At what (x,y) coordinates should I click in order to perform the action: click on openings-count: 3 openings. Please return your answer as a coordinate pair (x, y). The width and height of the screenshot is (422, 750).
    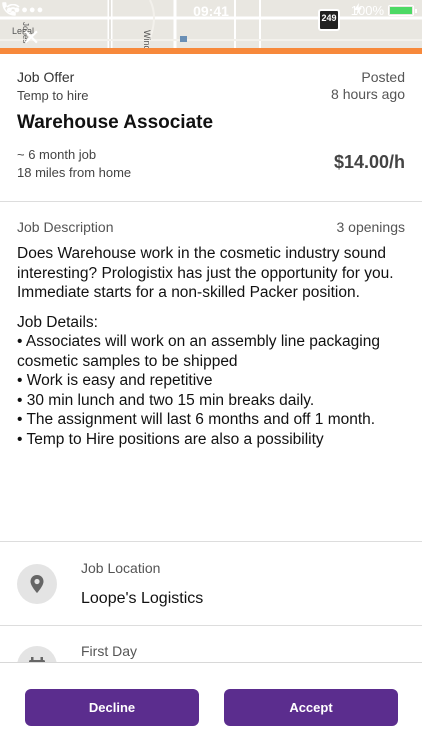
    Looking at the image, I should click on (370, 227).